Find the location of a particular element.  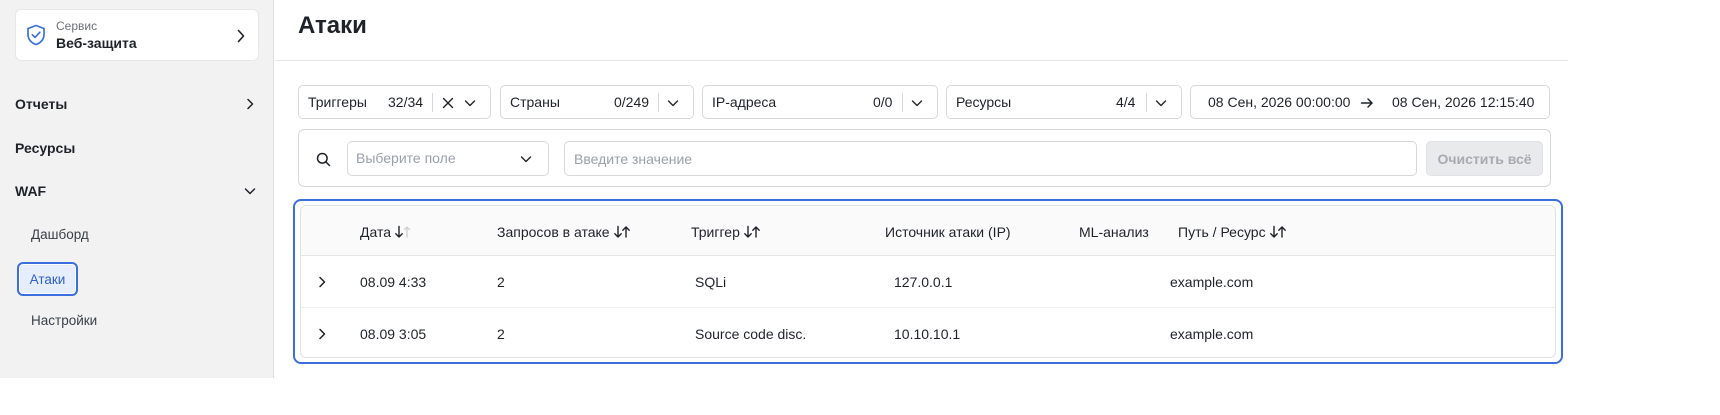

search-panel: Выберите поле Очистить всё is located at coordinates (924, 158).